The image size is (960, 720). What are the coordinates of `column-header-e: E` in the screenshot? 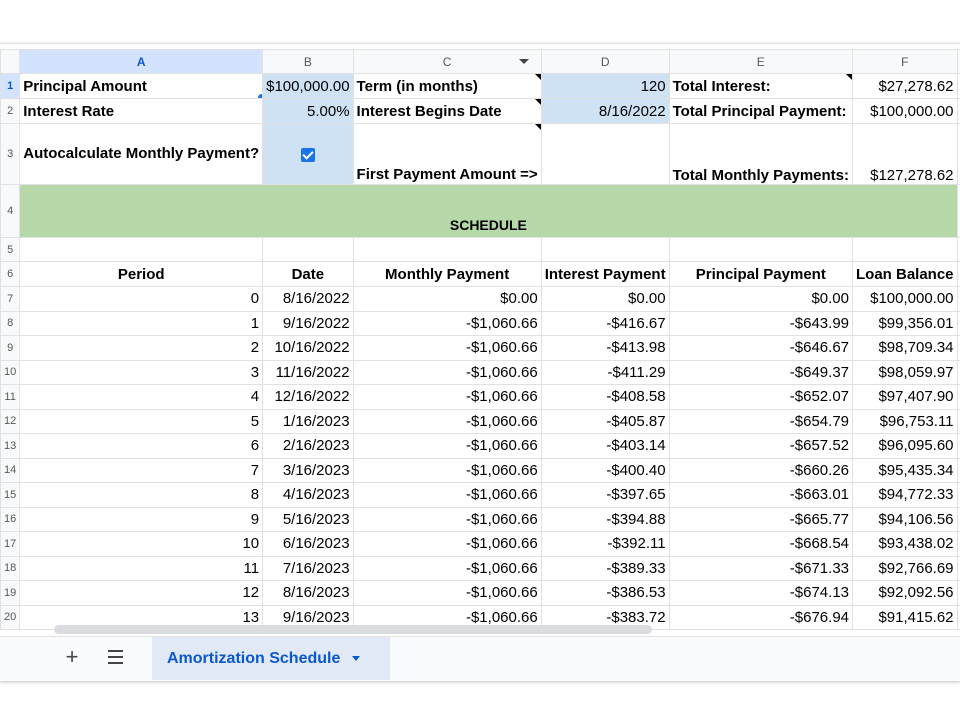 It's located at (761, 61).